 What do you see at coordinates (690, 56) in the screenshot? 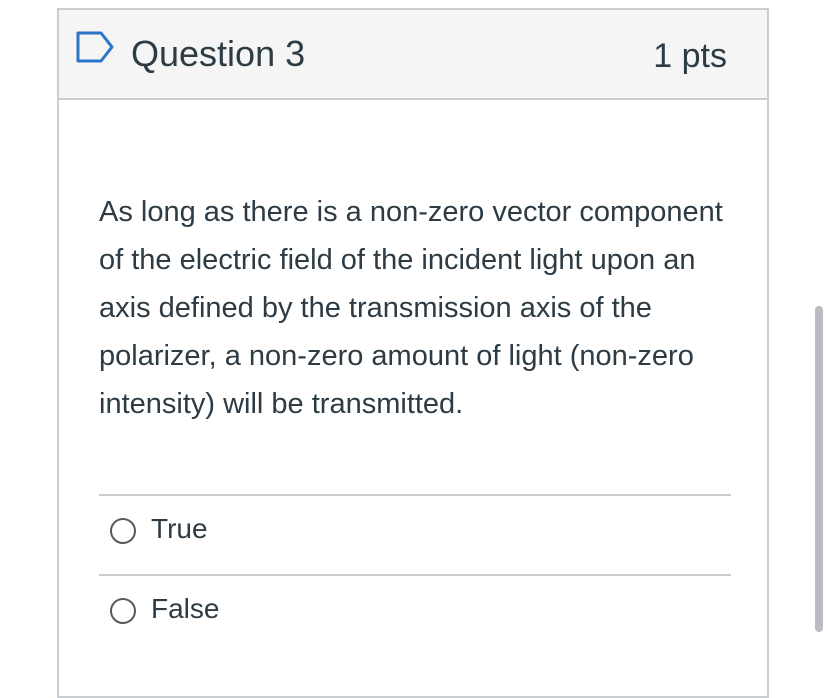
I see `question-points: 1 pts` at bounding box center [690, 56].